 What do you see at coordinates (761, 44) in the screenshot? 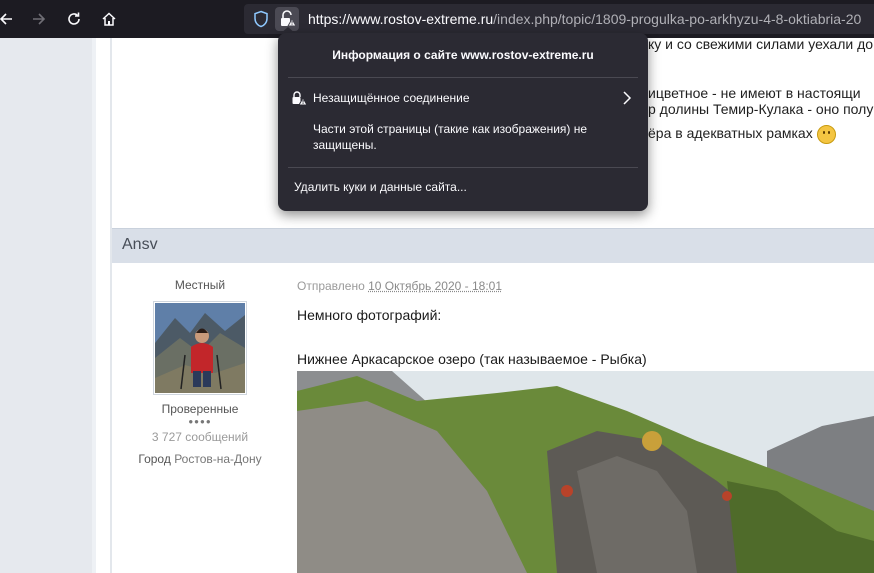
I see `previous-post-line: ку и со свежими силами уехали до` at bounding box center [761, 44].